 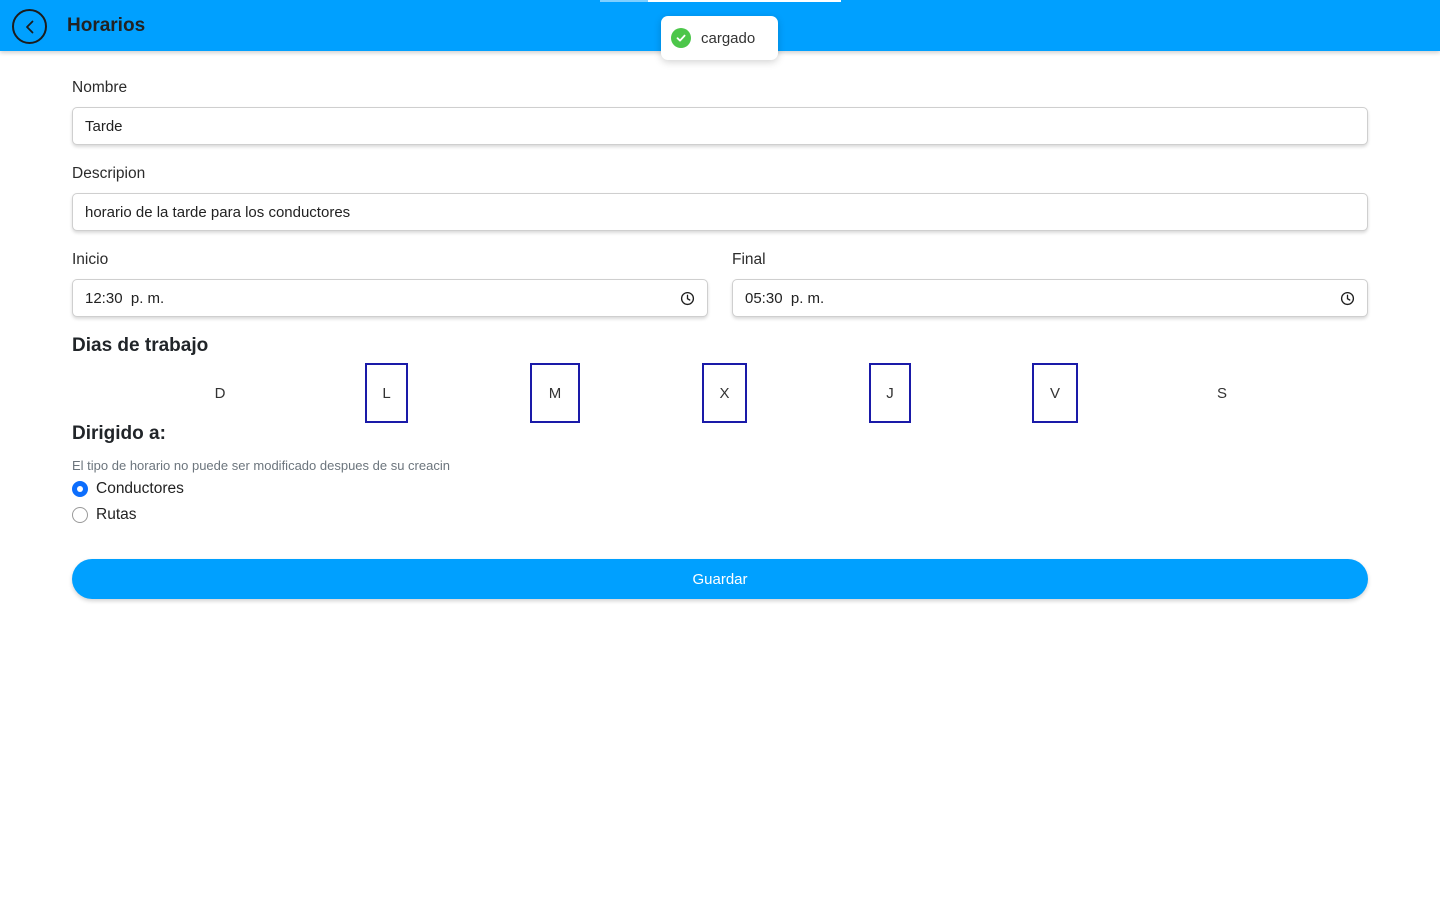 I want to click on name-value: Tarde, so click(x=104, y=126).